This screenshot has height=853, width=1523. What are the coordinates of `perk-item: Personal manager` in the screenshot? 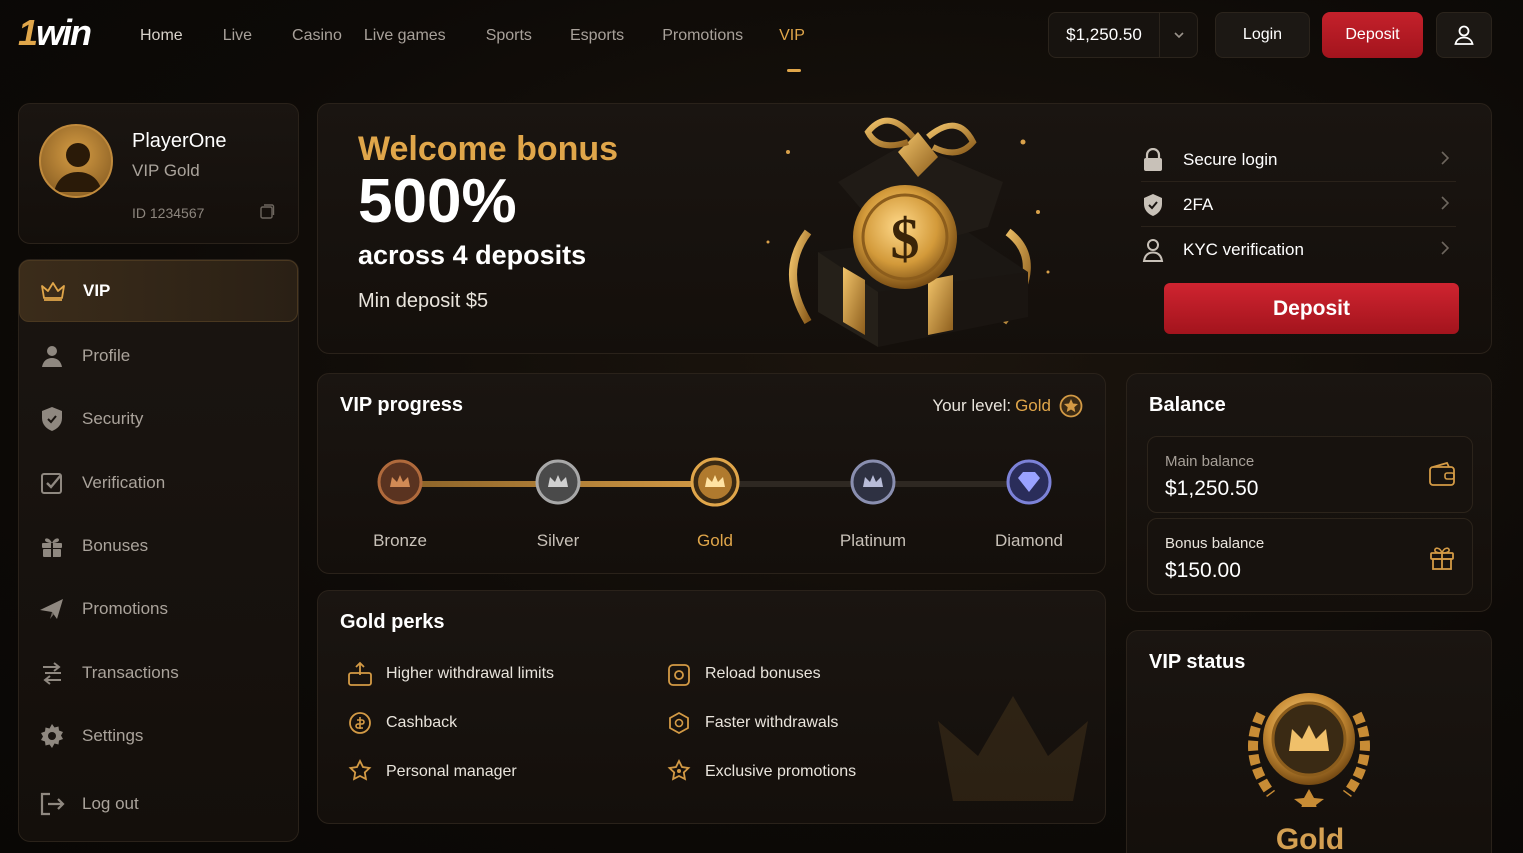 It's located at (431, 772).